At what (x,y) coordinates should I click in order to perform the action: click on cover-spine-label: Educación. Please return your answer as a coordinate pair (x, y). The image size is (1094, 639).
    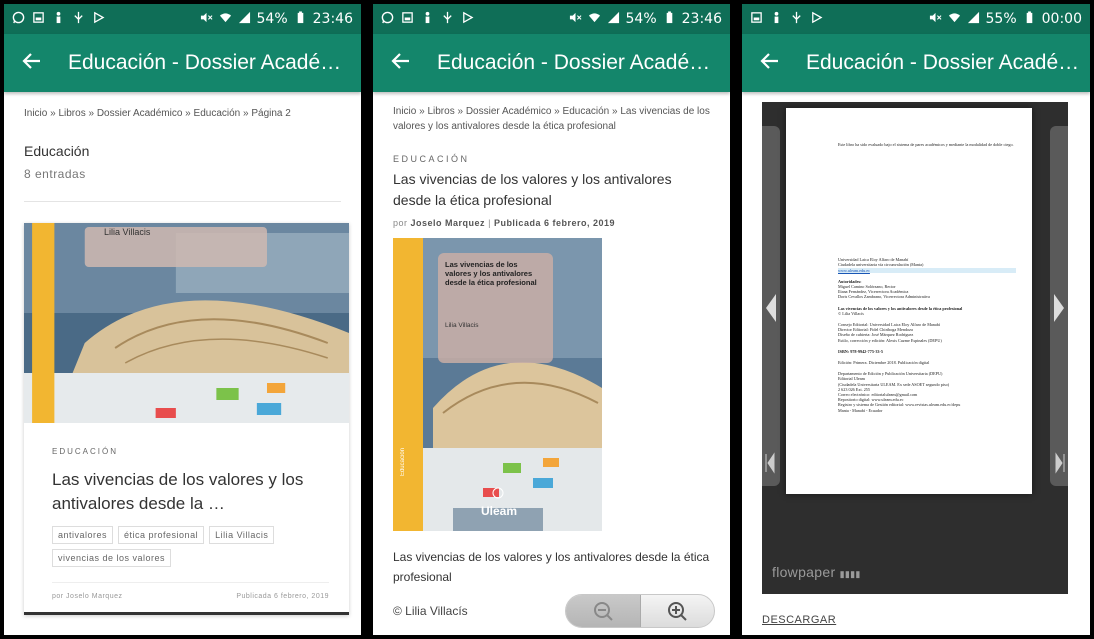
    Looking at the image, I should click on (403, 462).